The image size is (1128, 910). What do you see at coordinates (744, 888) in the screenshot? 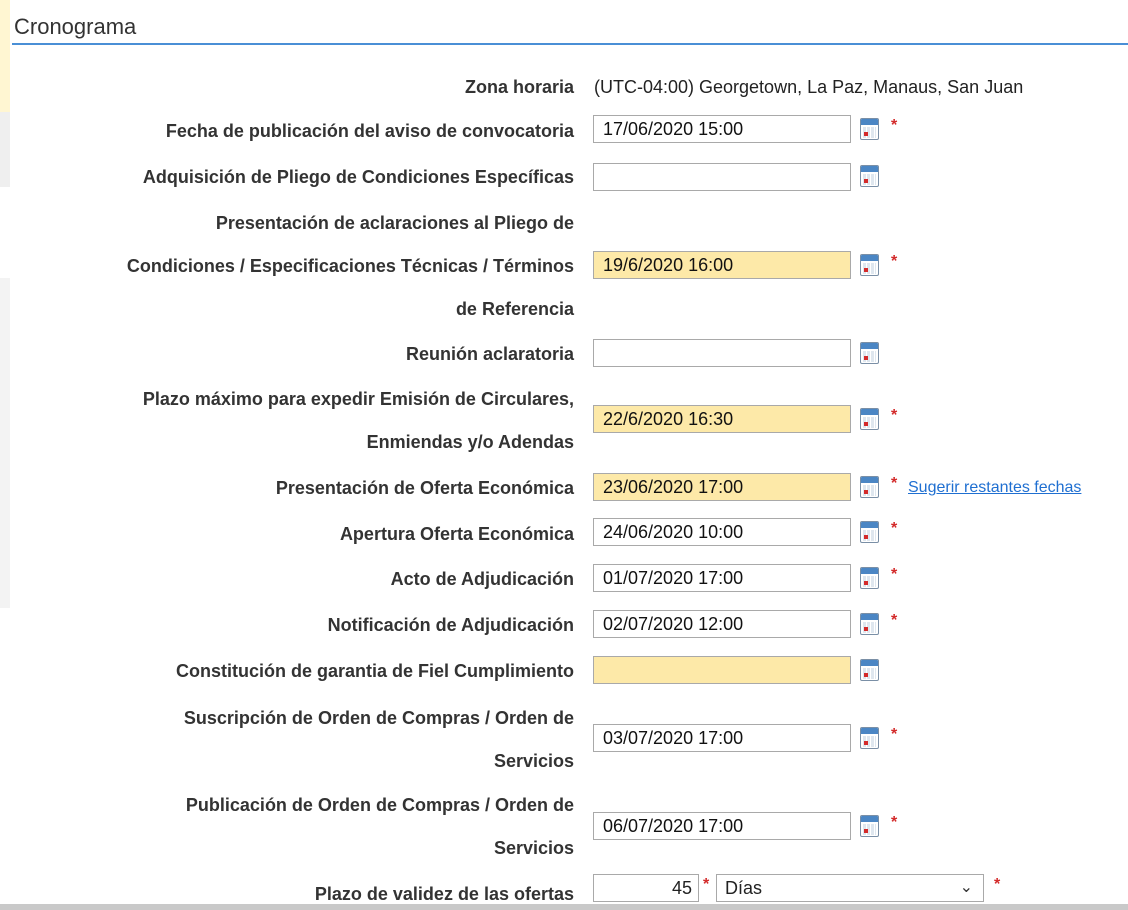
I see `unidad-plazo-value: Días` at bounding box center [744, 888].